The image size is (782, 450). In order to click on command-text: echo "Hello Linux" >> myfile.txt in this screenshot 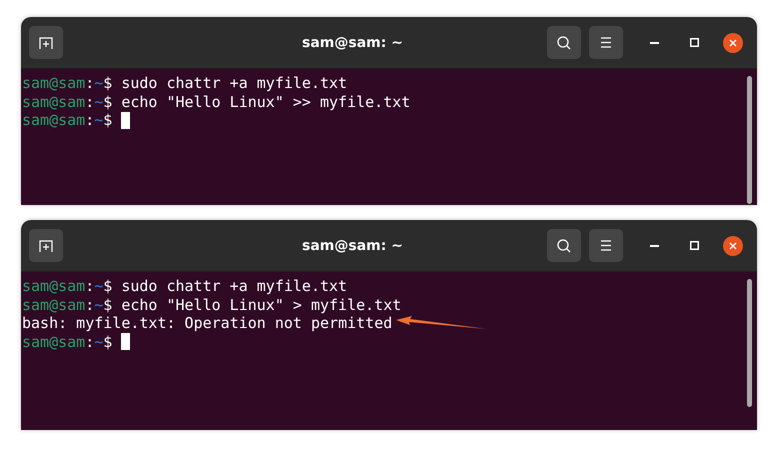, I will do `click(265, 101)`.